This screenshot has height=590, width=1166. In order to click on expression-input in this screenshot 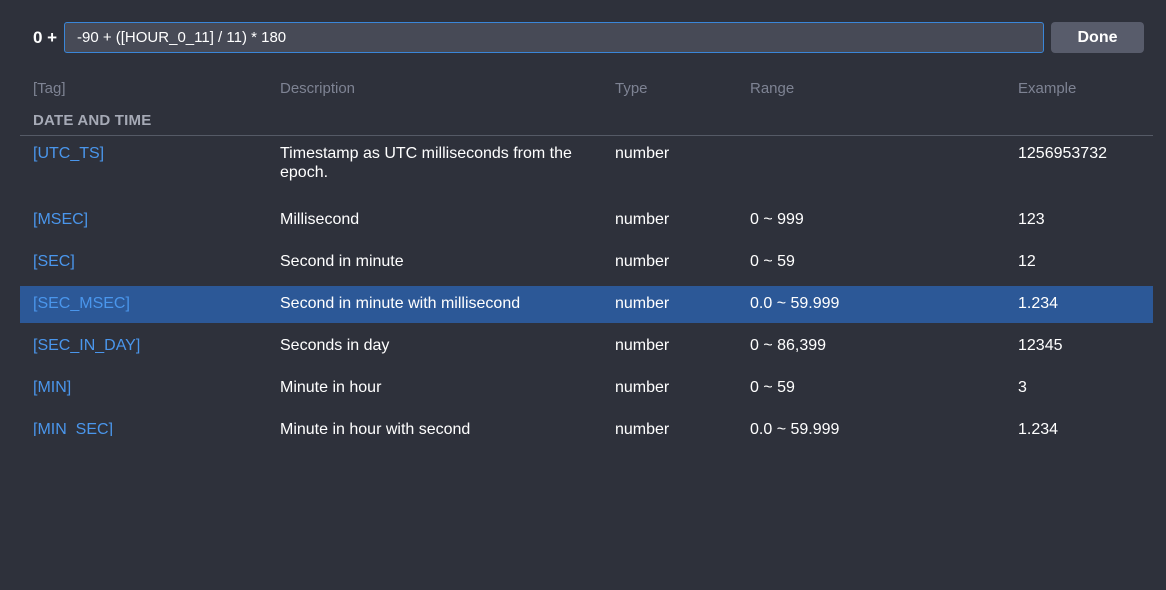, I will do `click(554, 37)`.